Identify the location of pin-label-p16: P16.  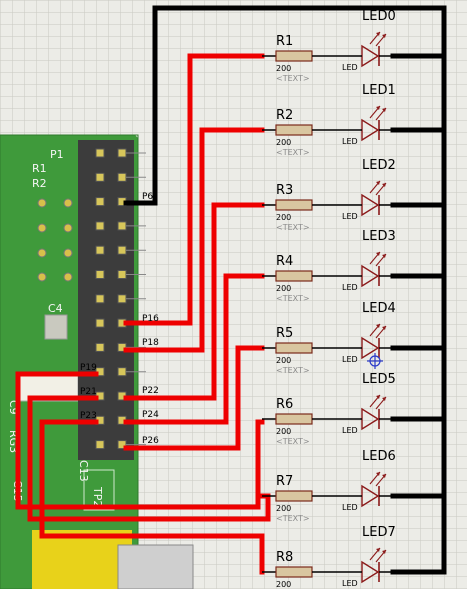
(150, 319).